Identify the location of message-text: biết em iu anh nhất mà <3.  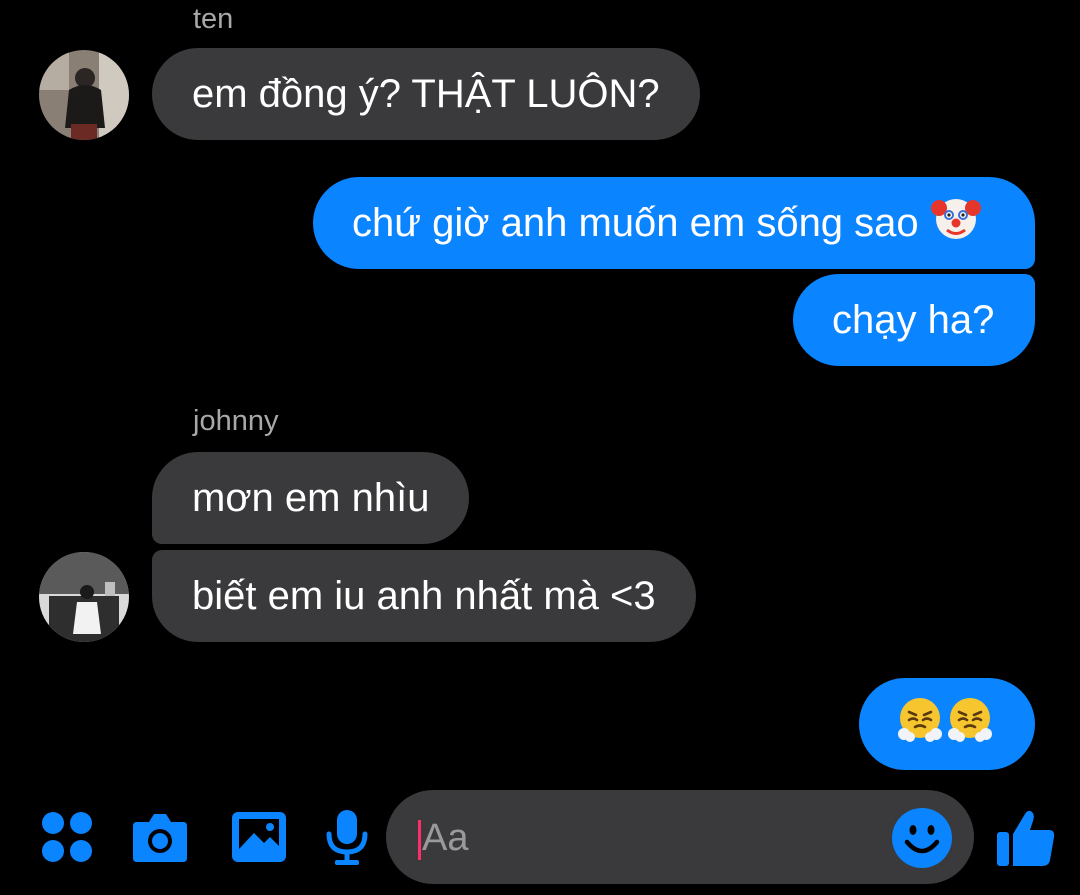
(424, 595).